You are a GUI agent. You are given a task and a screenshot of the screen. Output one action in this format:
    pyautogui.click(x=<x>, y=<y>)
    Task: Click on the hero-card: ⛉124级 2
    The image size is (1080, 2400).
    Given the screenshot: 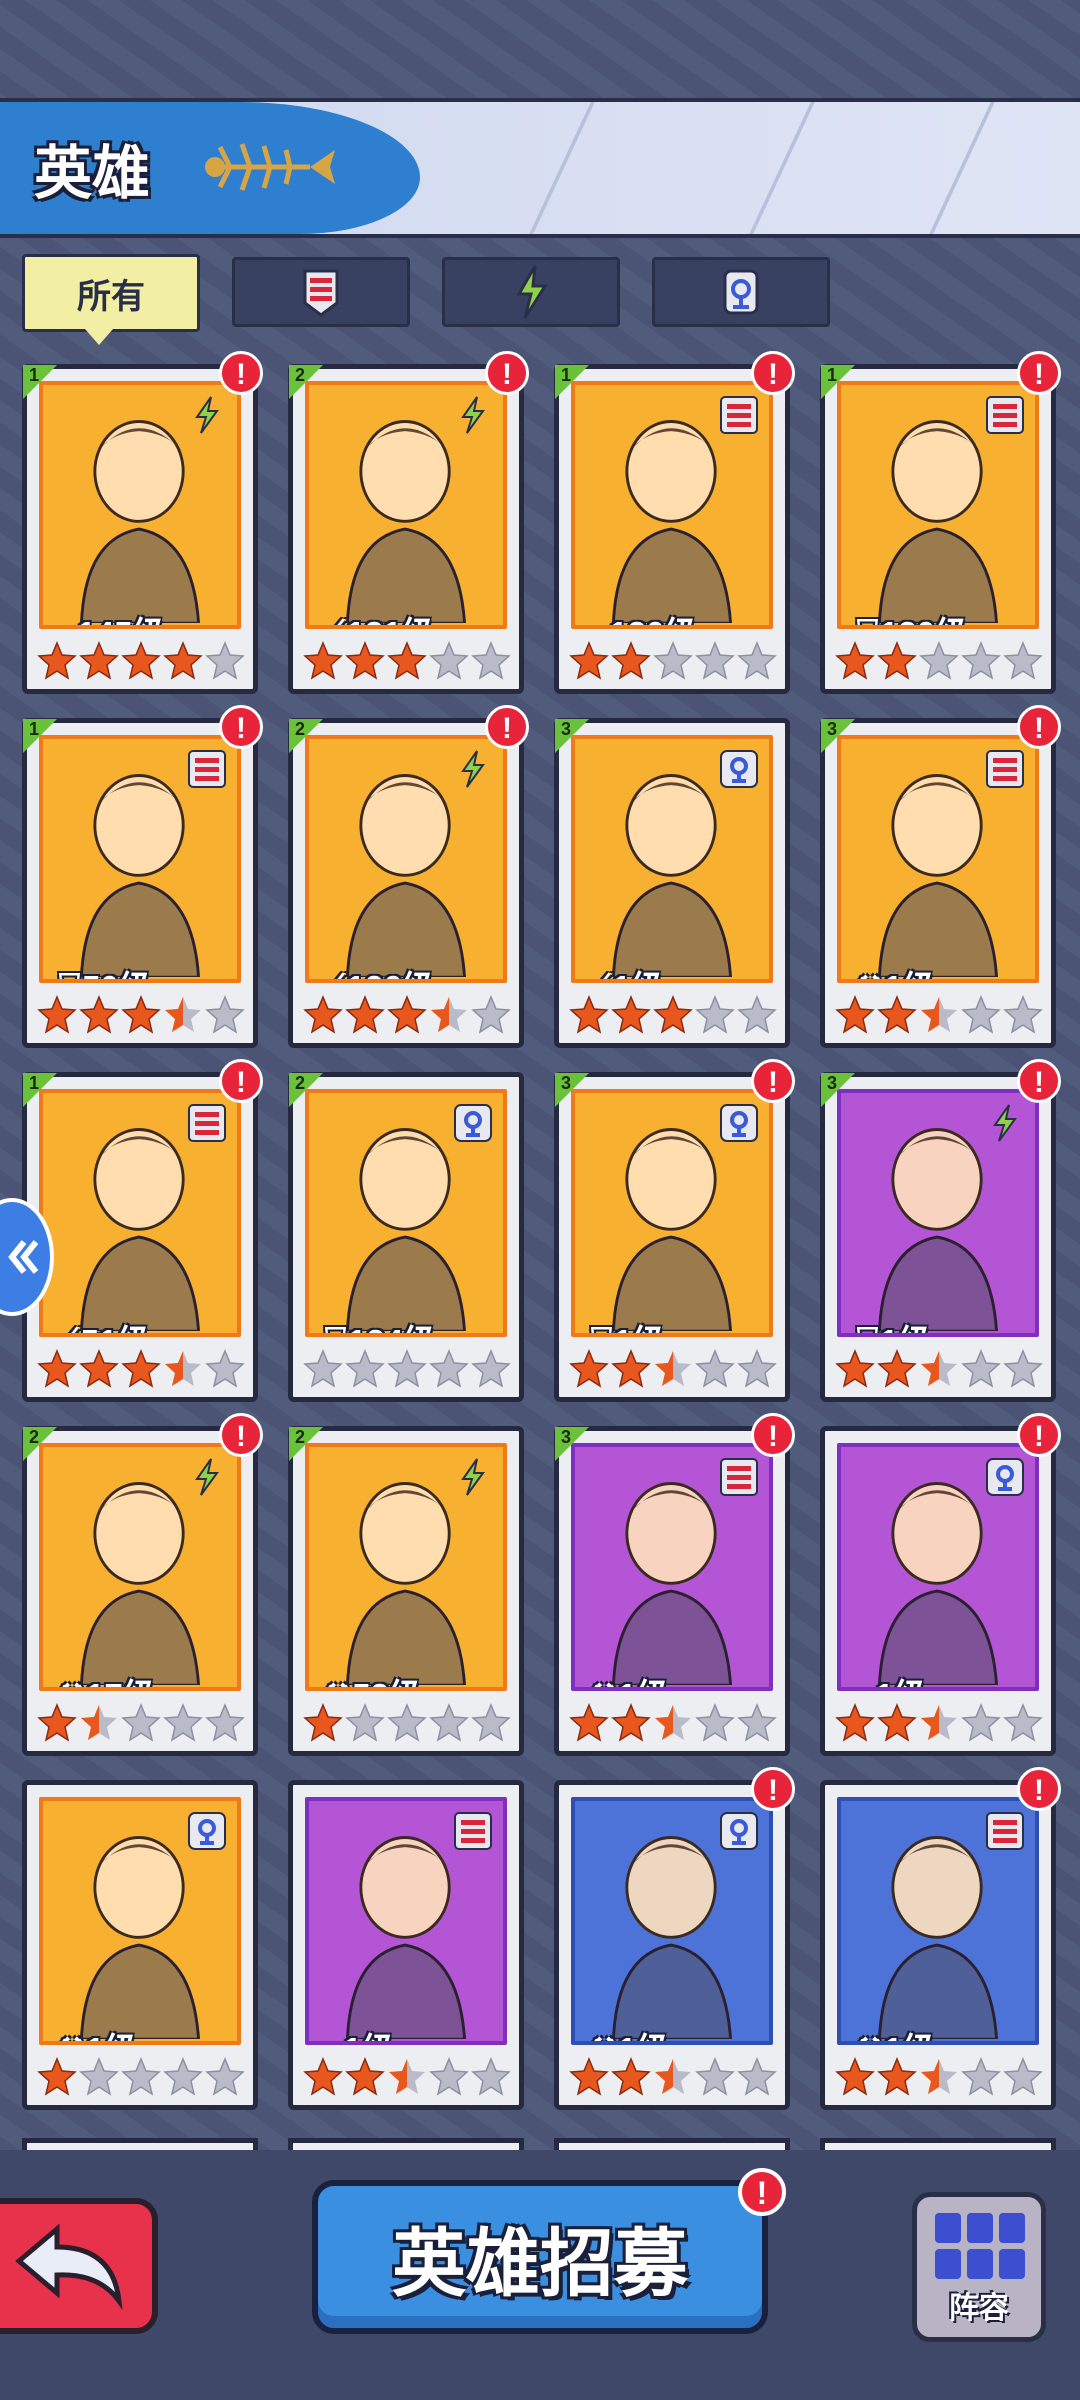 What is the action you would take?
    pyautogui.click(x=406, y=1237)
    